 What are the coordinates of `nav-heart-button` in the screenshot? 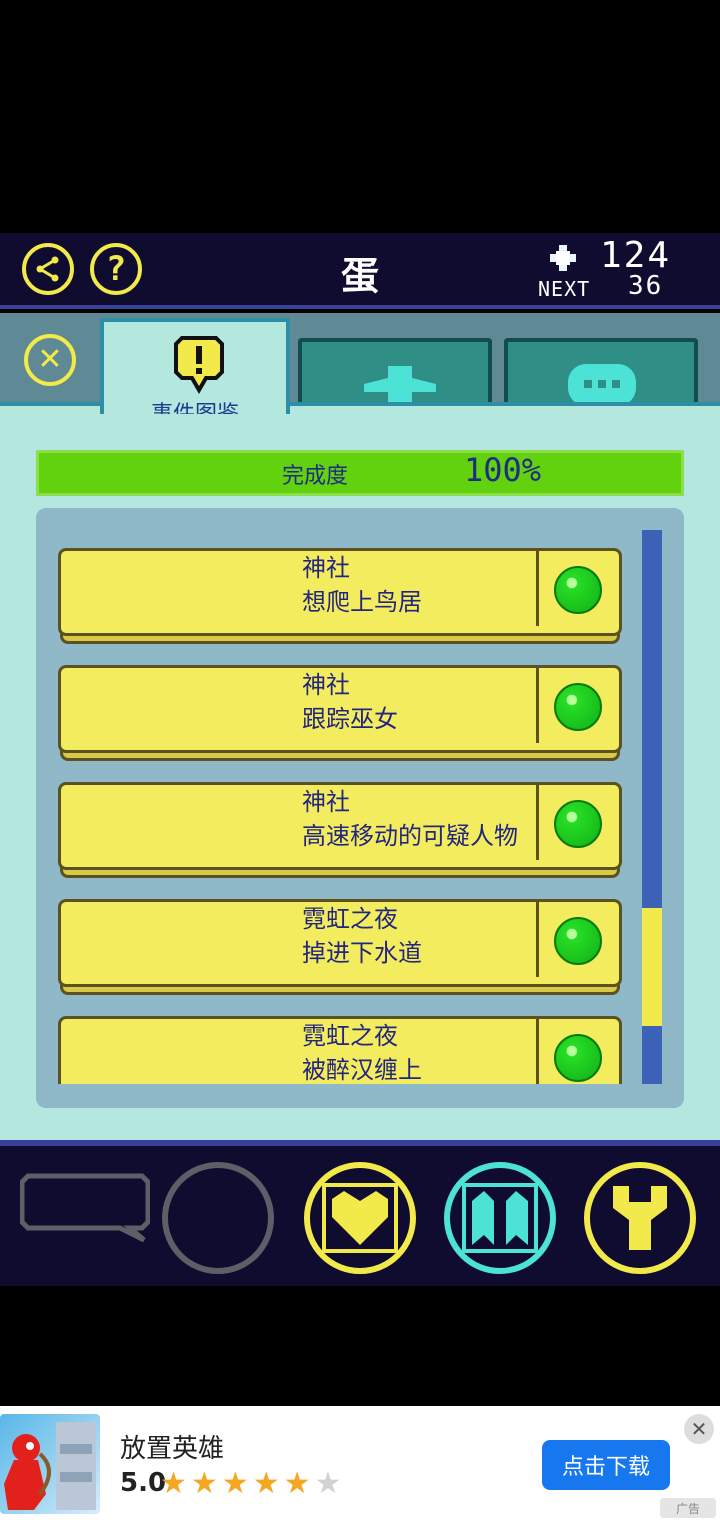 It's located at (360, 1218).